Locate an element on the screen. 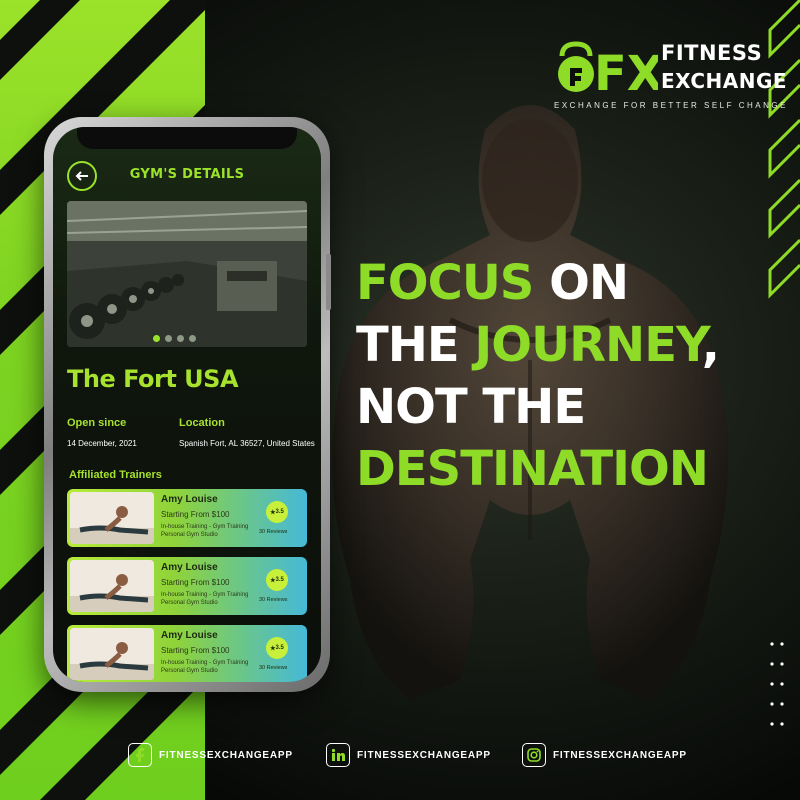  brand-tagline: EXCHANGE FOR BETTER SELF CHANGE is located at coordinates (671, 105).